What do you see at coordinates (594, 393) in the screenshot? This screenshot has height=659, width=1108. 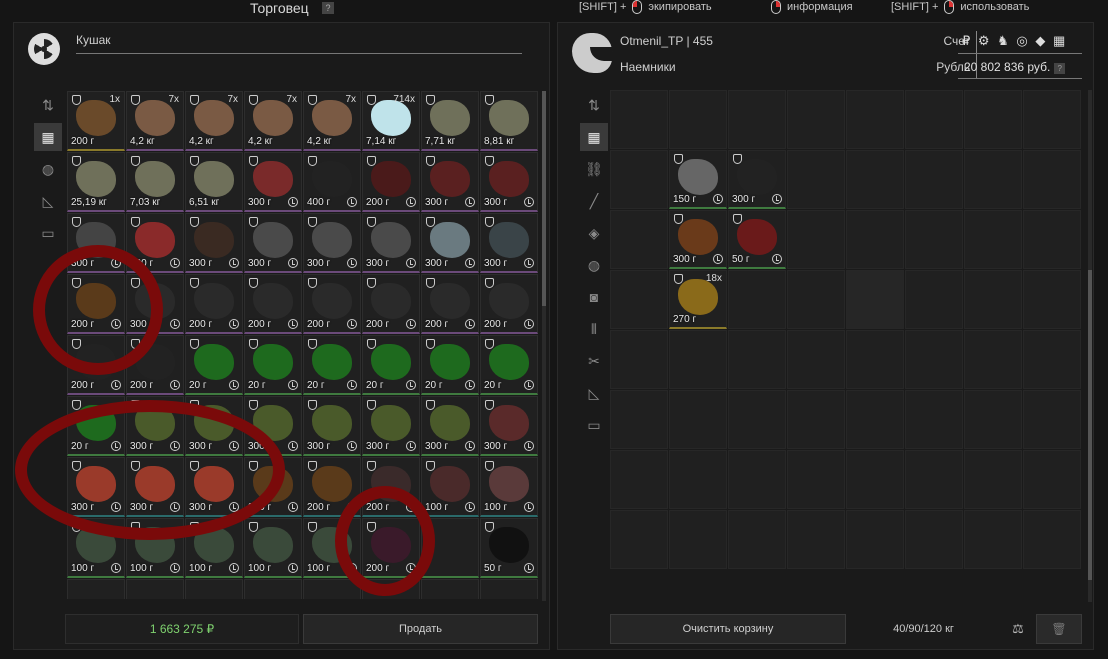 I see `ruler-icon: ◺` at bounding box center [594, 393].